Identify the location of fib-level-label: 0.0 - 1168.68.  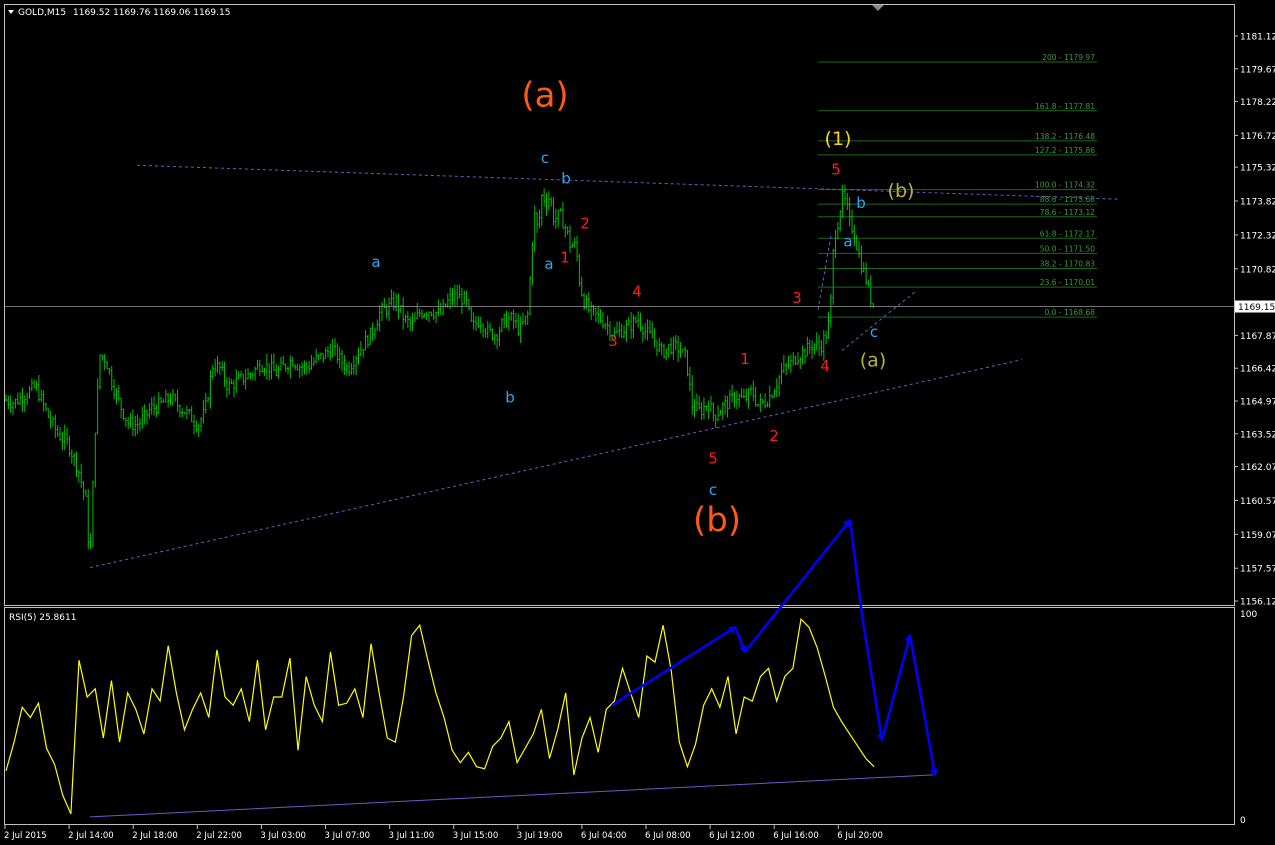
(1070, 312).